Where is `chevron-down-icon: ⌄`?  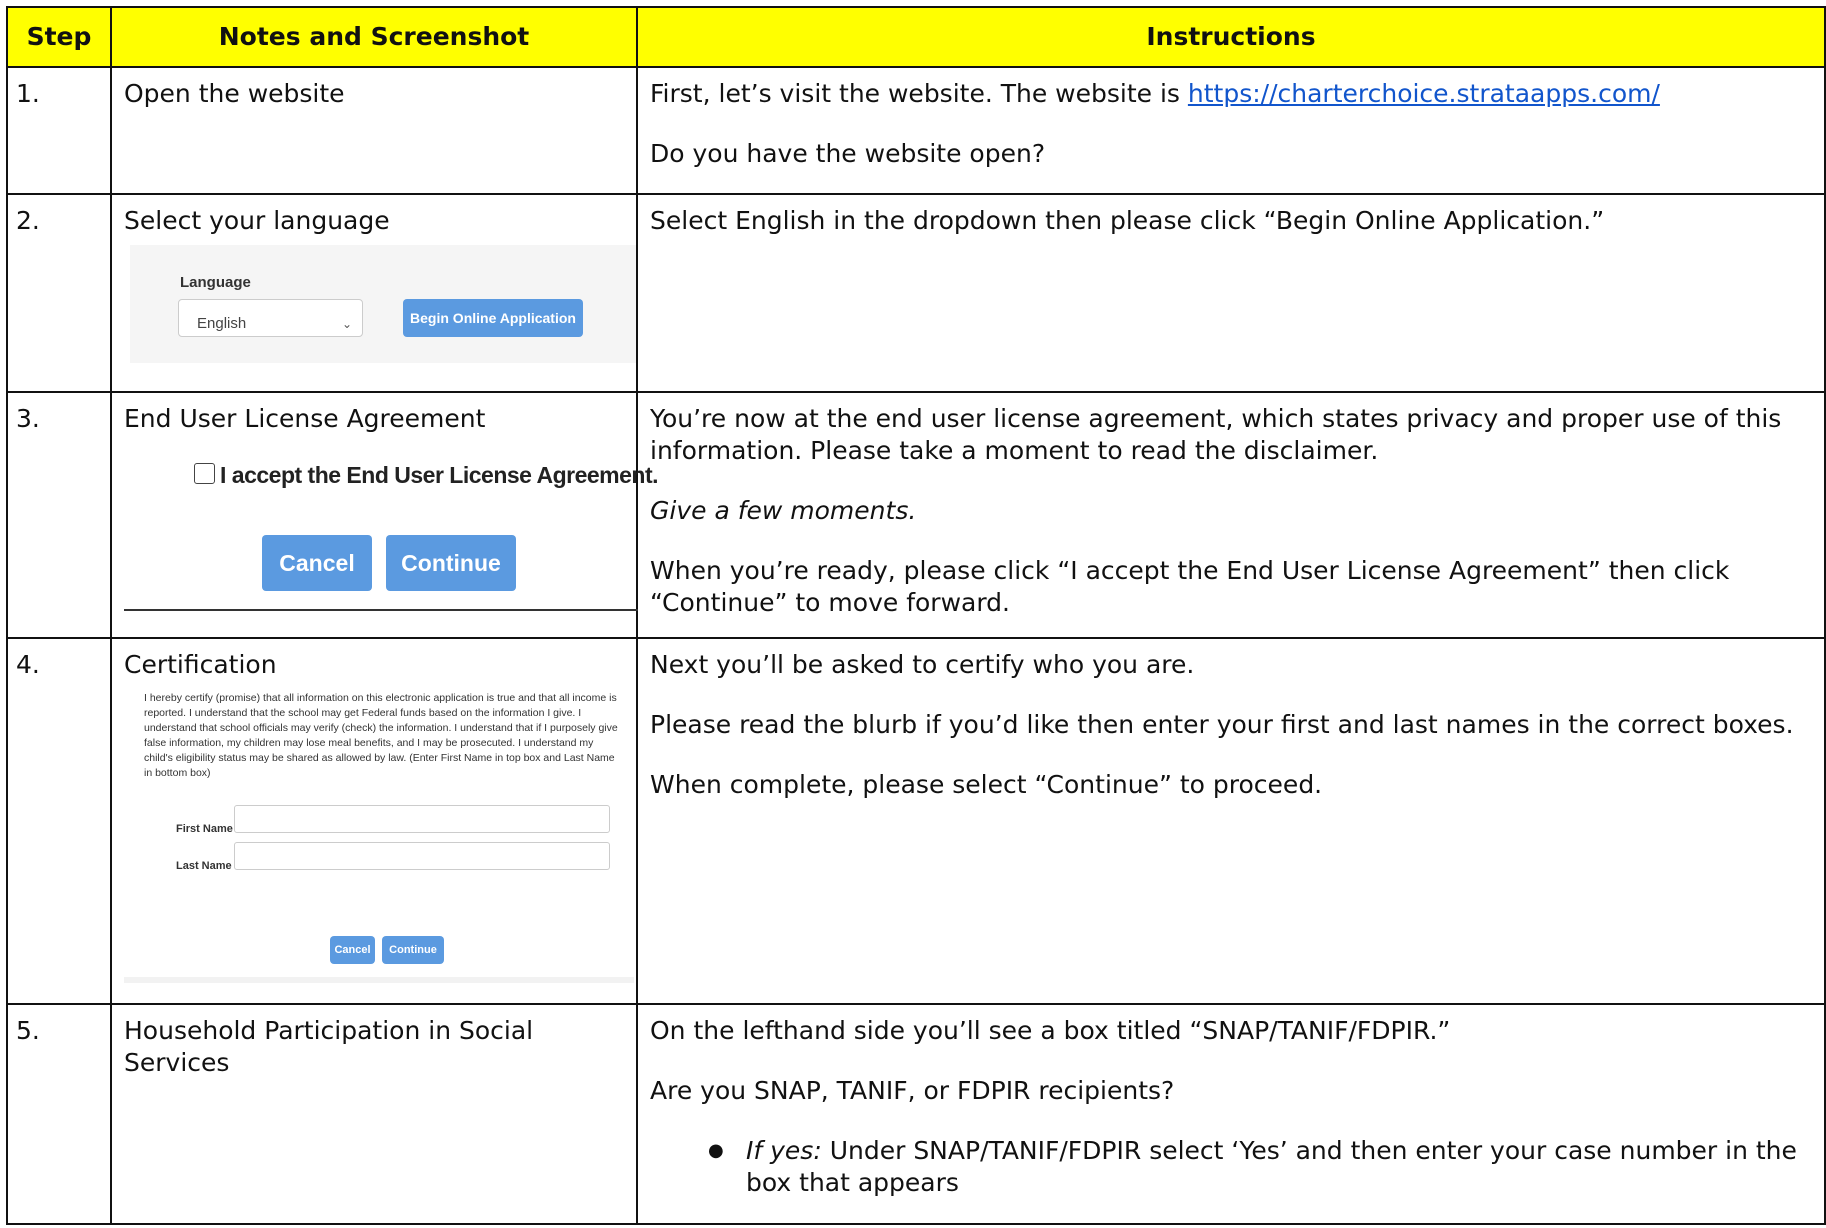
chevron-down-icon: ⌄ is located at coordinates (346, 324).